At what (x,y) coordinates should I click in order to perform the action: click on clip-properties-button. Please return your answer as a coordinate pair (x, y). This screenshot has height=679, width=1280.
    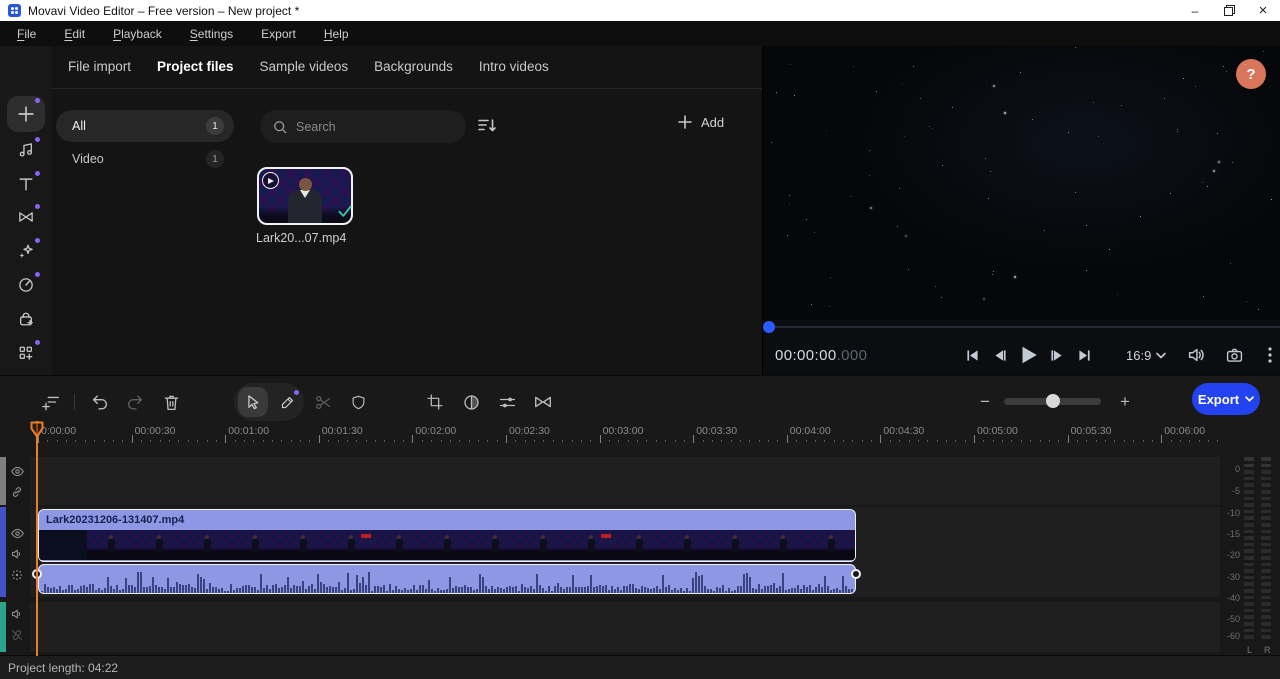
    Looking at the image, I should click on (507, 402).